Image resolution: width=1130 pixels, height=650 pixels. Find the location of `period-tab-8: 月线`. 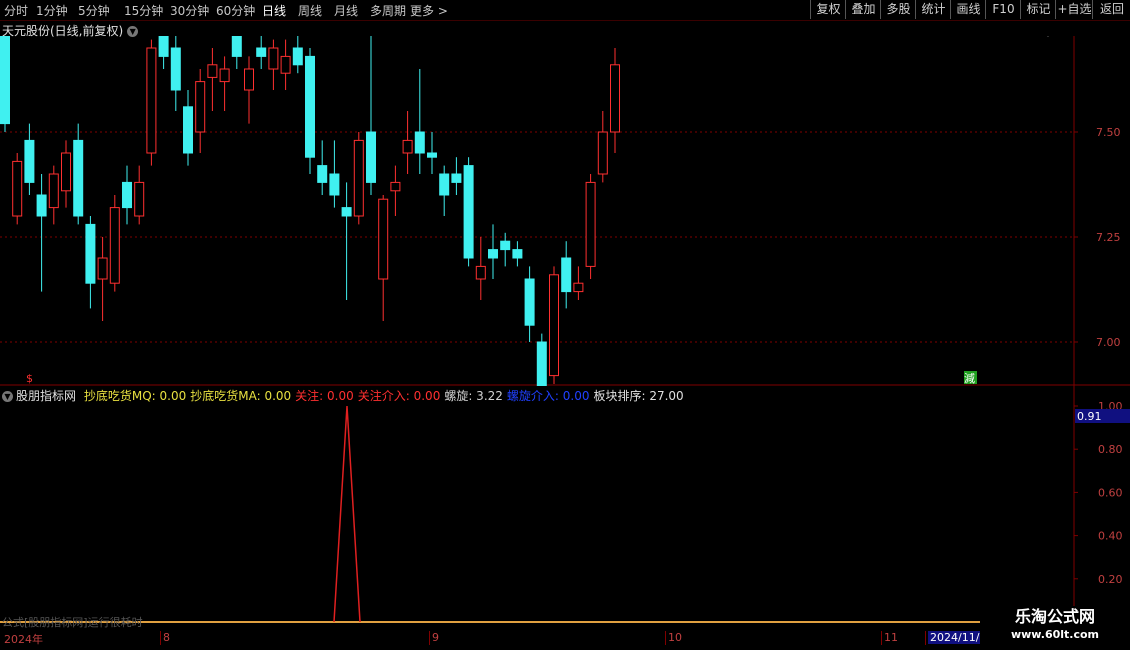

period-tab-8: 月线 is located at coordinates (346, 10).